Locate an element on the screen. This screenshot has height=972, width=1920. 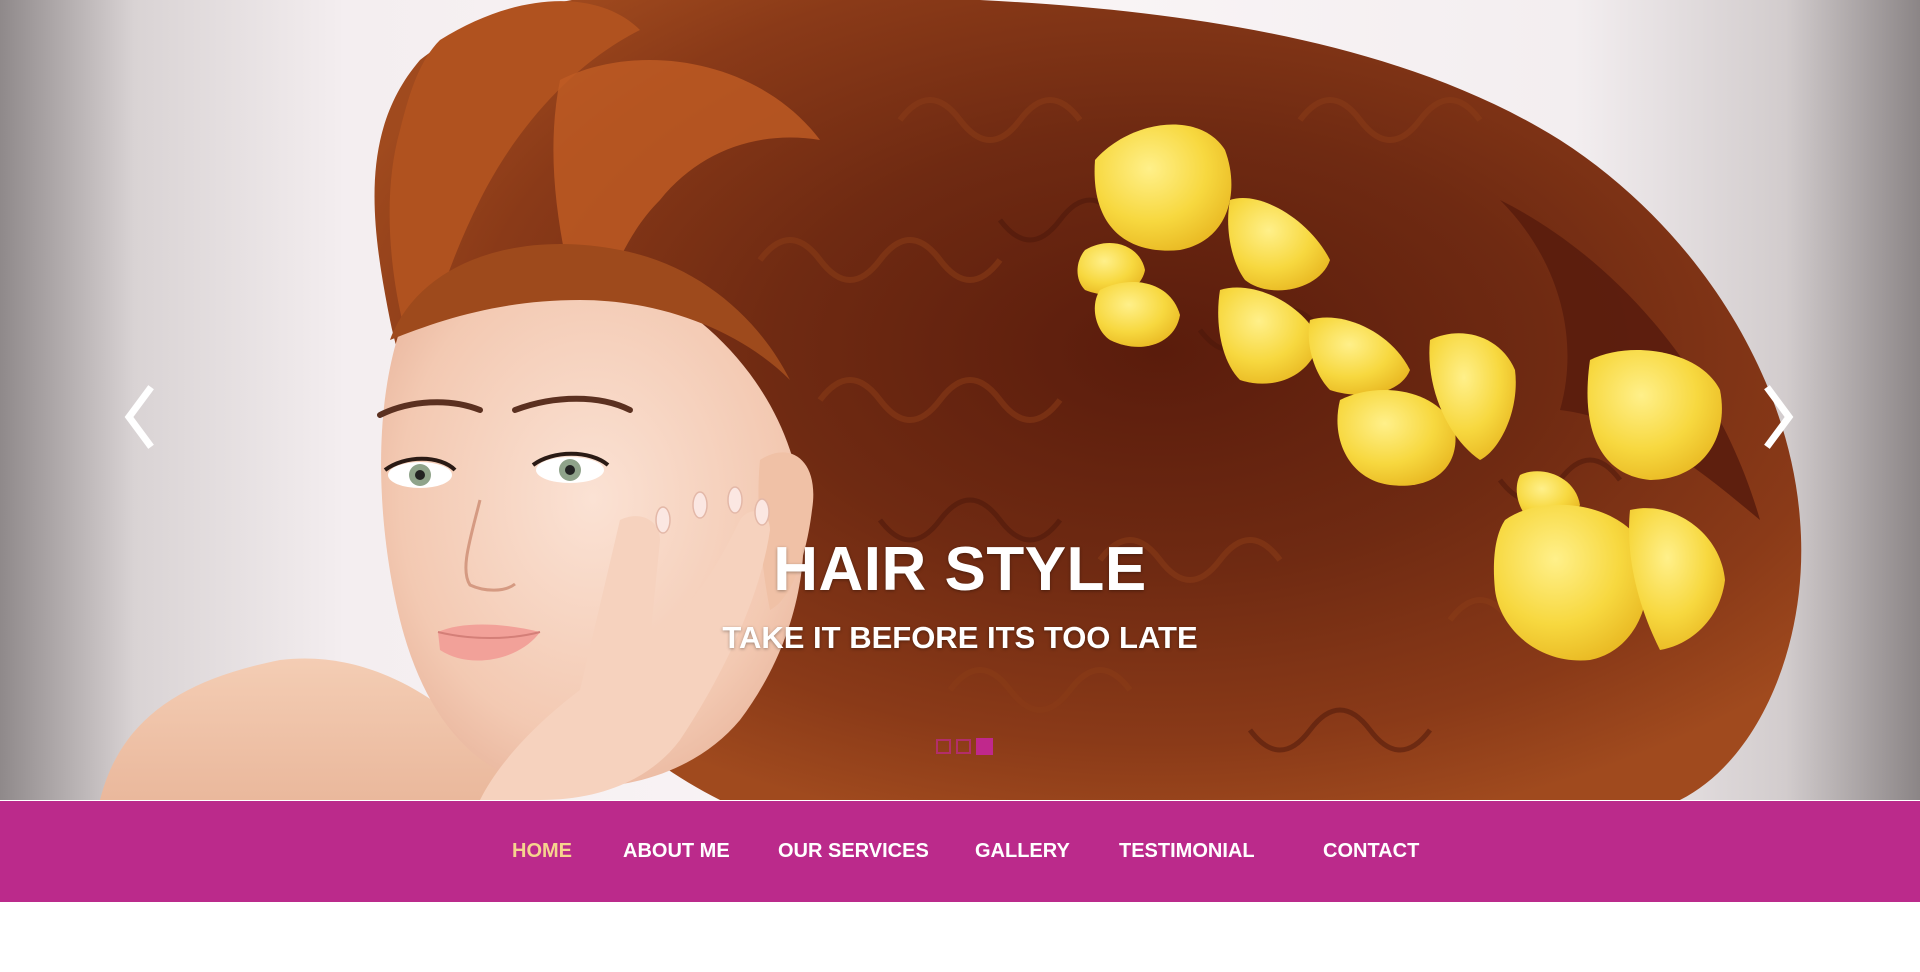
nav-gallery: GALLERY is located at coordinates (1022, 851).